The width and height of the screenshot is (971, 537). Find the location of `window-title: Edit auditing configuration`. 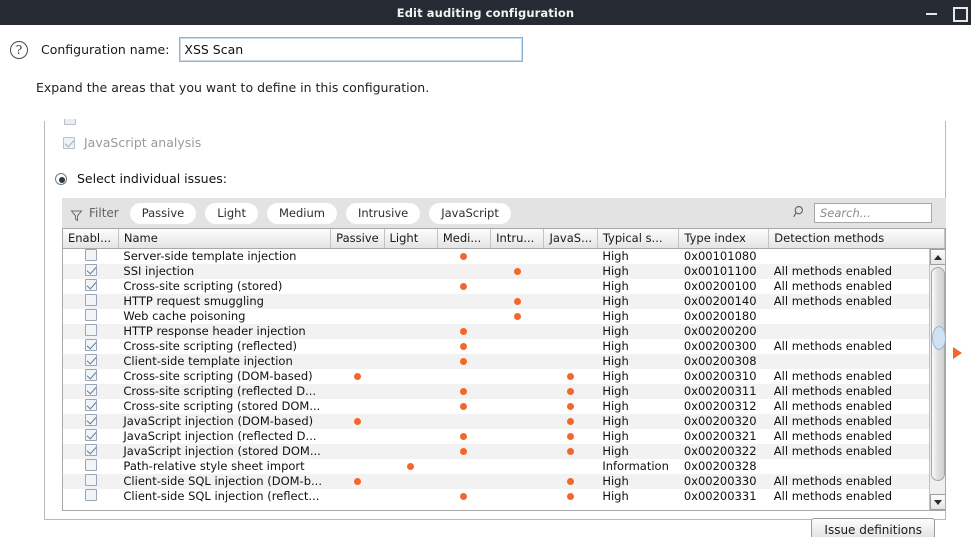

window-title: Edit auditing configuration is located at coordinates (485, 12).